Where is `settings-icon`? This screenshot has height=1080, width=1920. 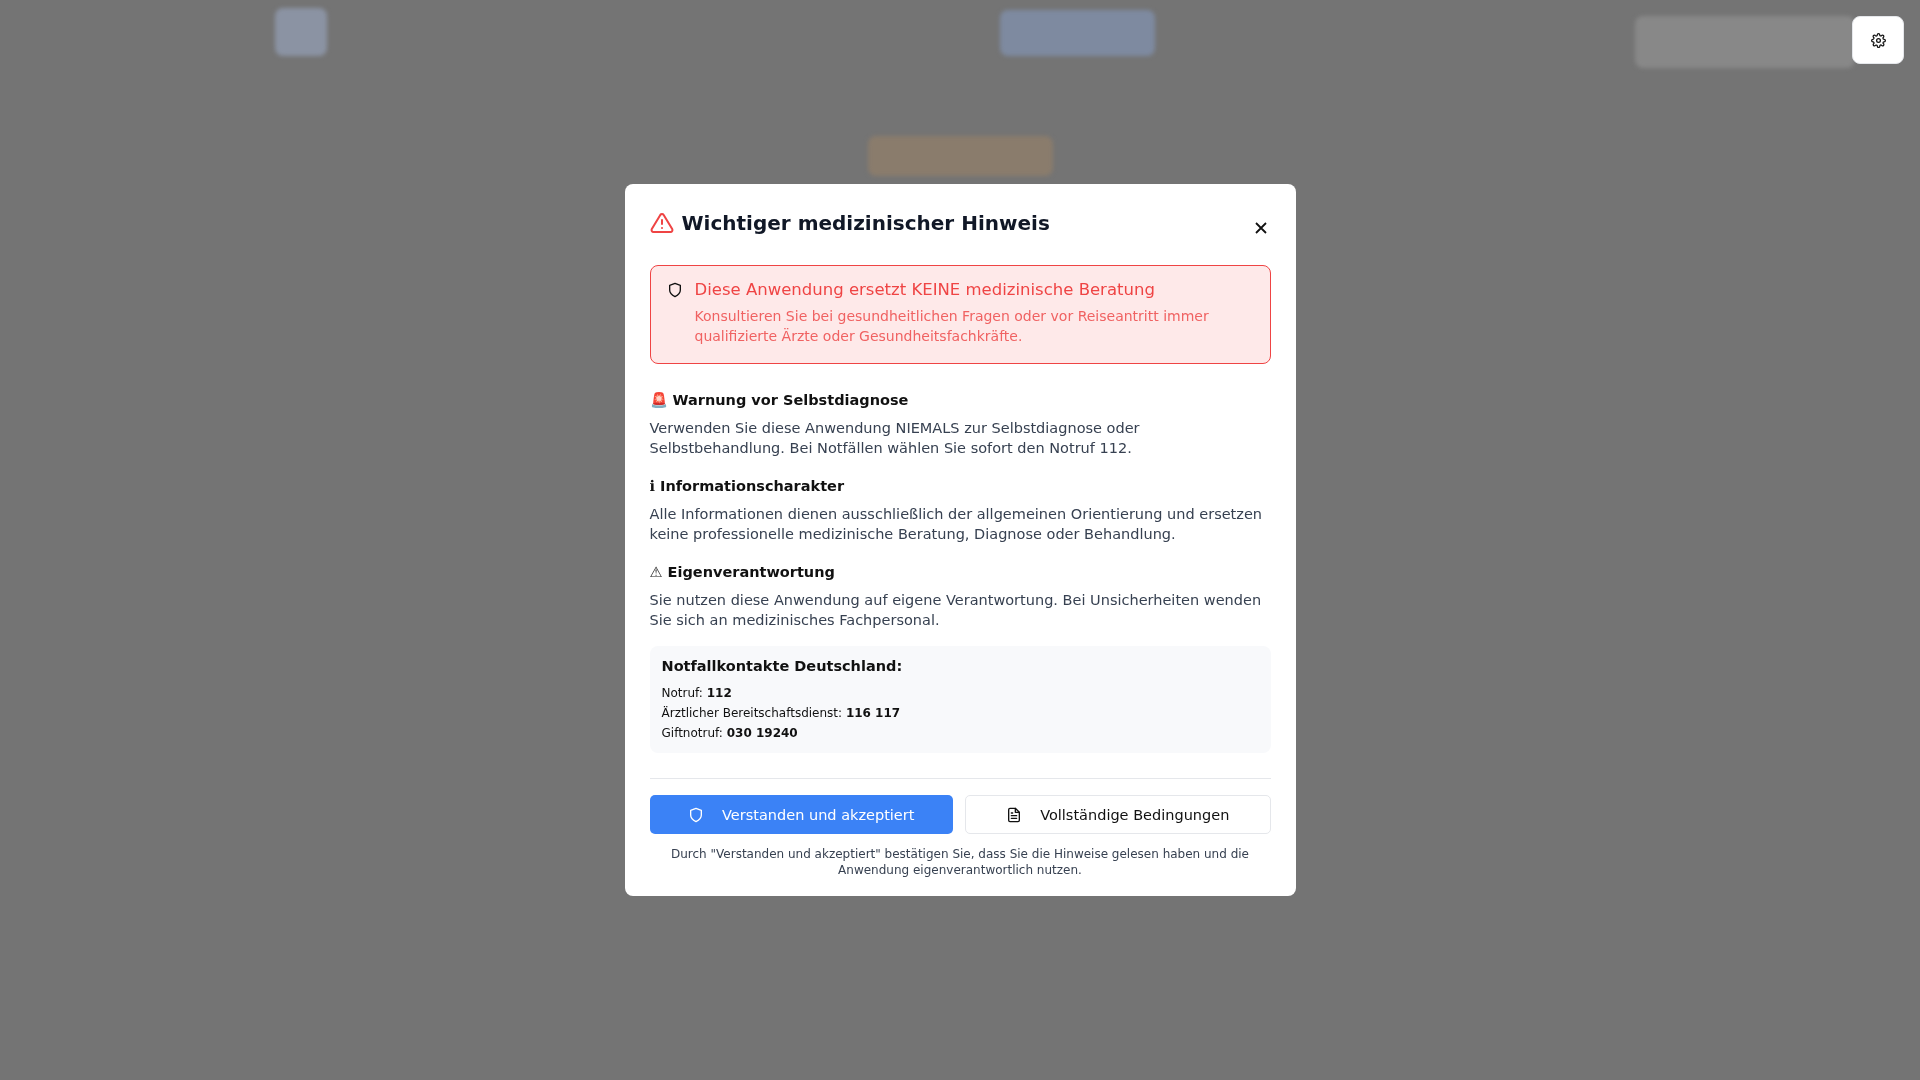 settings-icon is located at coordinates (1878, 40).